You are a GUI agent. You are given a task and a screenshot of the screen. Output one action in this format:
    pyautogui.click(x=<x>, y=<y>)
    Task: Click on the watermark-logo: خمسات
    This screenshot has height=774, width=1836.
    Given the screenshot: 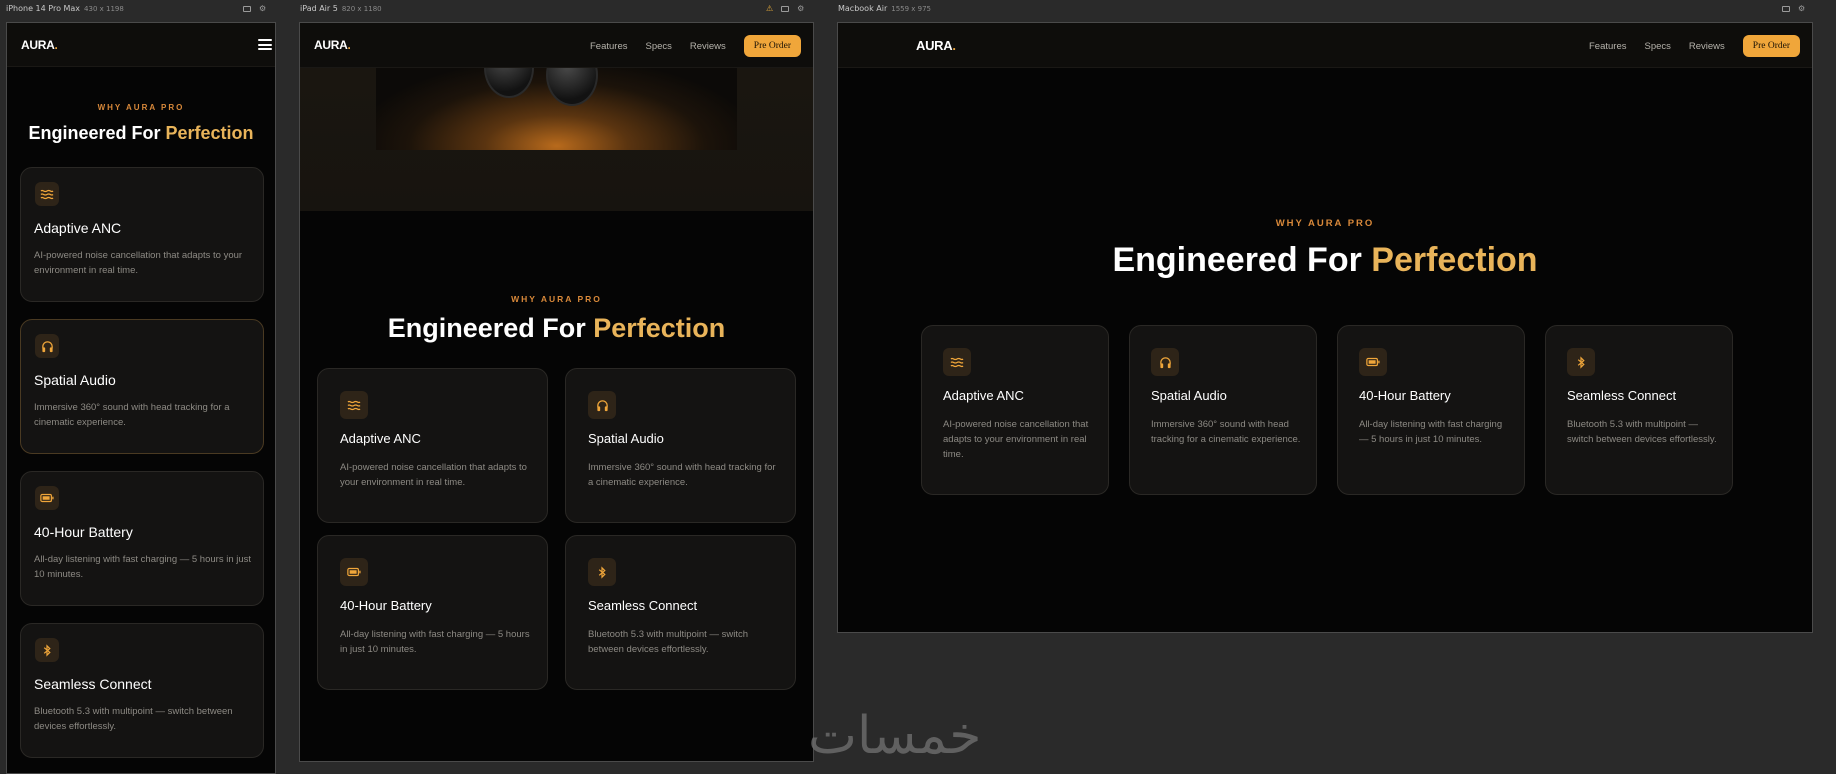 What is the action you would take?
    pyautogui.click(x=895, y=736)
    